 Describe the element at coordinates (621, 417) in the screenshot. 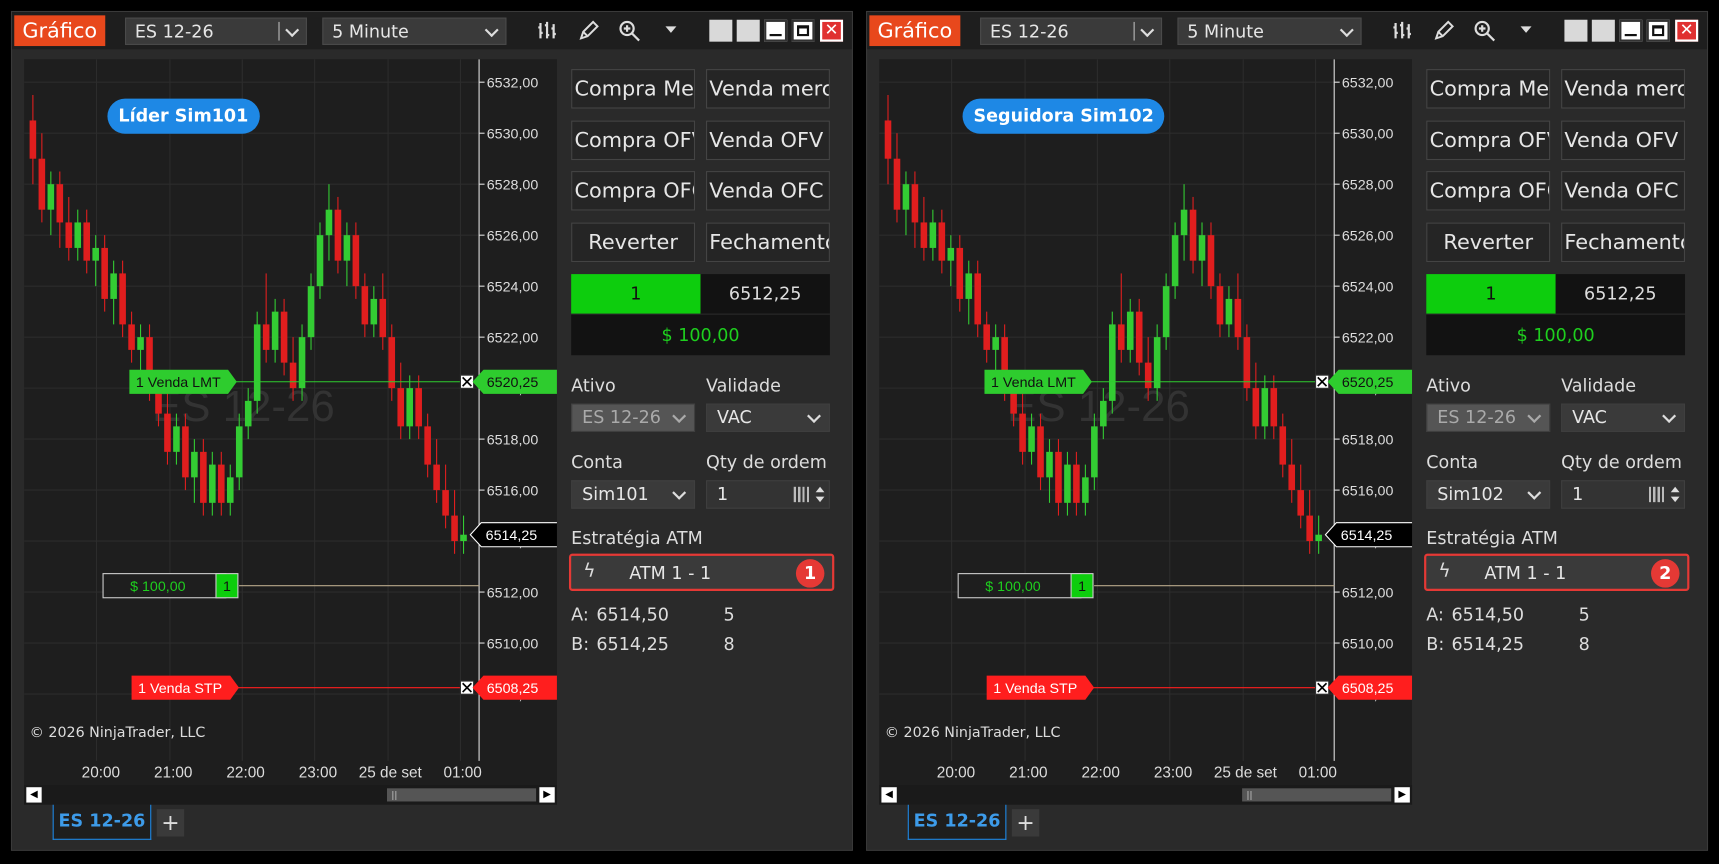

I see `instrument-select-value: ES 12-26` at that location.